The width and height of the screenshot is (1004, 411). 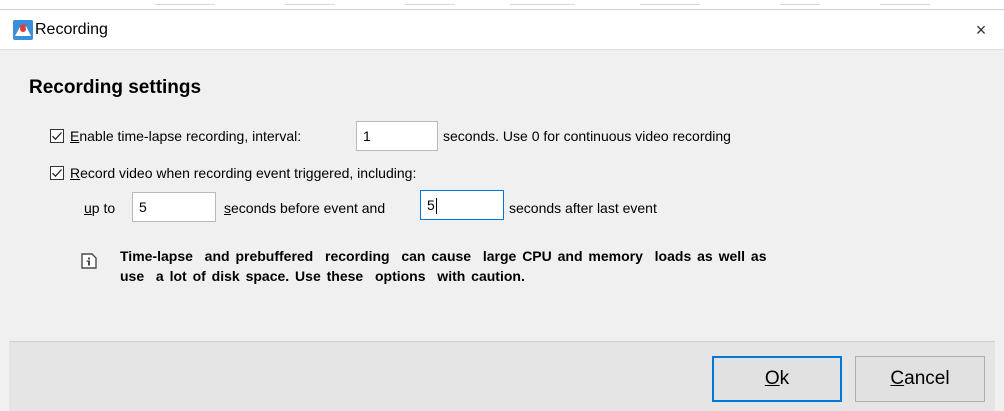 I want to click on seconds-before-text: econds before event and, so click(x=308, y=208).